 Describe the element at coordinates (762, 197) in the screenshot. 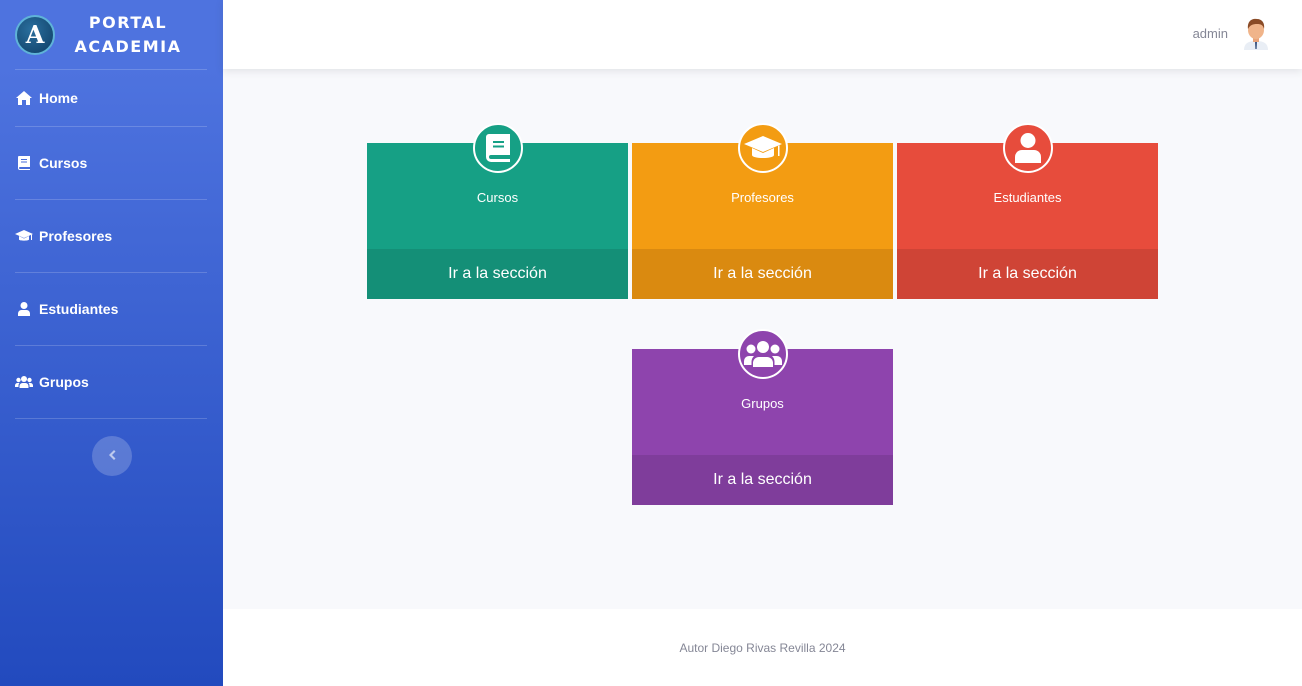

I see `card-title: Profesores` at that location.